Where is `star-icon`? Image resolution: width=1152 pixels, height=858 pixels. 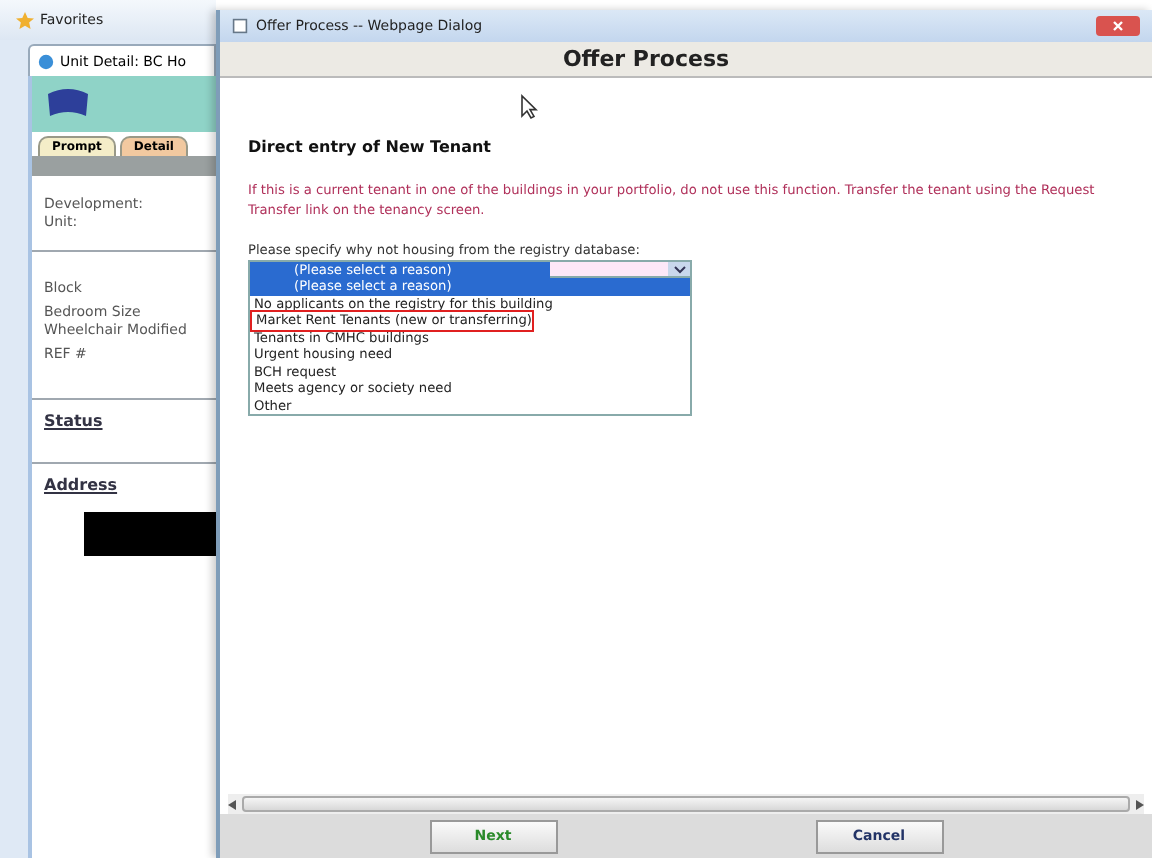
star-icon is located at coordinates (25, 20).